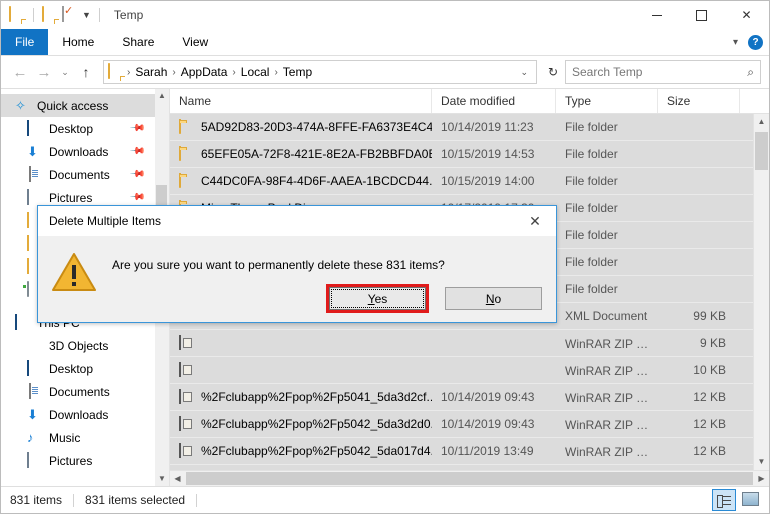 The width and height of the screenshot is (770, 514). I want to click on no-button: No, so click(493, 298).